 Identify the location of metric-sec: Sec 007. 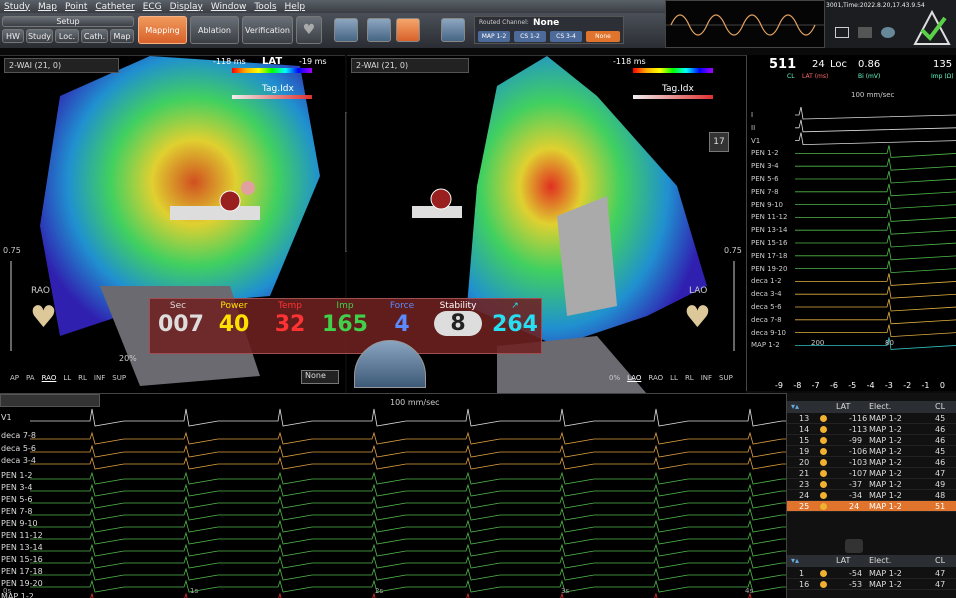
(181, 319).